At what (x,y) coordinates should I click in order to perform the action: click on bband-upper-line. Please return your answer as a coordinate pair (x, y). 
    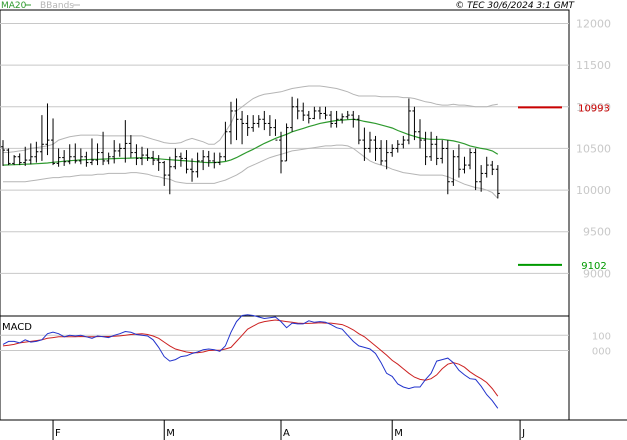
    Looking at the image, I should click on (250, 119).